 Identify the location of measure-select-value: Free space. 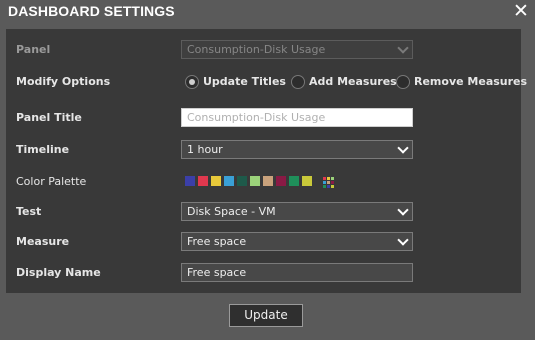
(217, 241).